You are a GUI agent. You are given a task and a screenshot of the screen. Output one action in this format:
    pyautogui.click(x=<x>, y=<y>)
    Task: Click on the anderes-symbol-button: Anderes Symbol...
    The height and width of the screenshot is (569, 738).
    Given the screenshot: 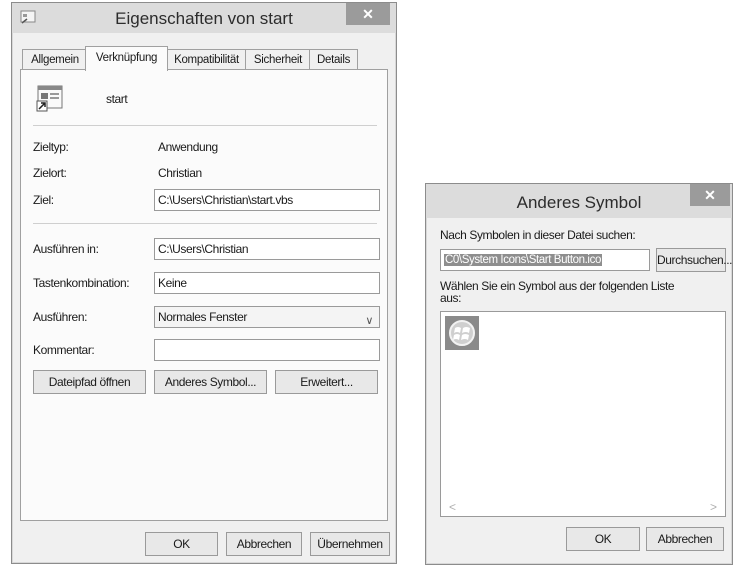 What is the action you would take?
    pyautogui.click(x=210, y=382)
    